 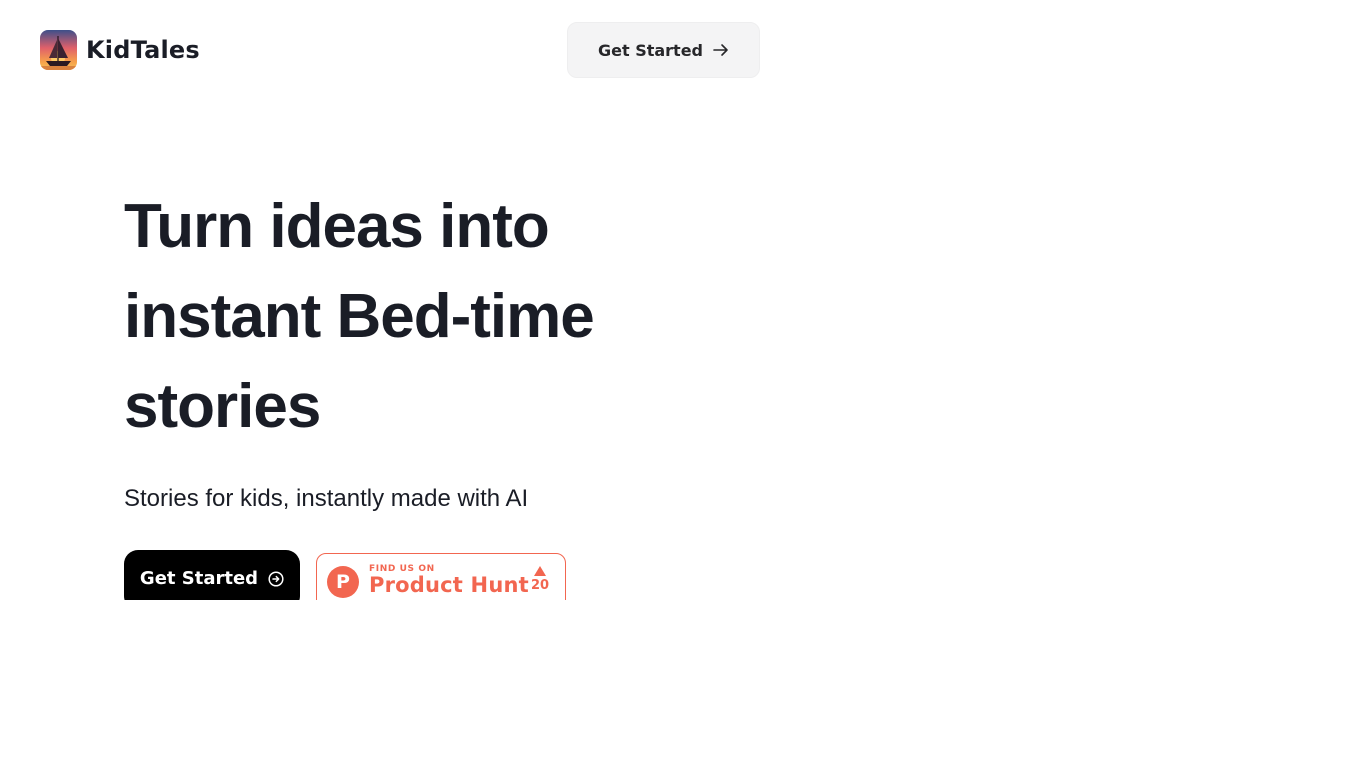 I want to click on hero-get-started-label: Get Started, so click(x=199, y=578).